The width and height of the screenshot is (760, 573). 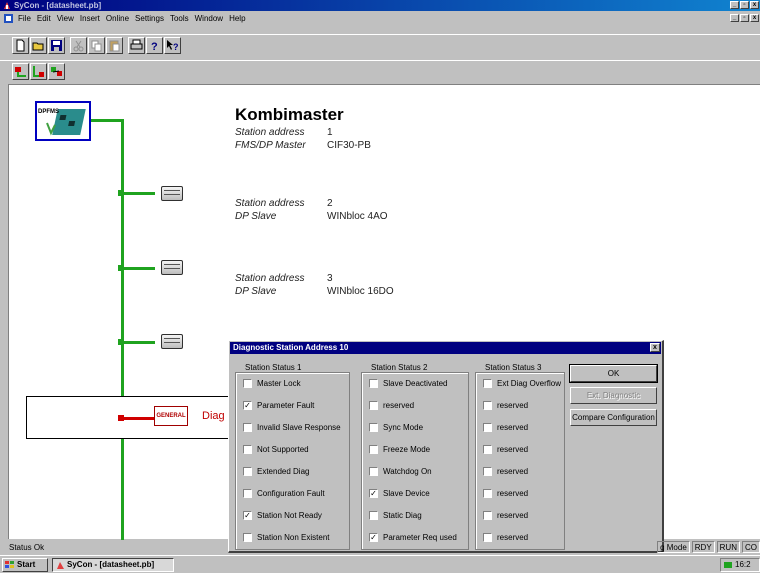 What do you see at coordinates (373, 427) in the screenshot?
I see `status2-sync-mode-checkbox` at bounding box center [373, 427].